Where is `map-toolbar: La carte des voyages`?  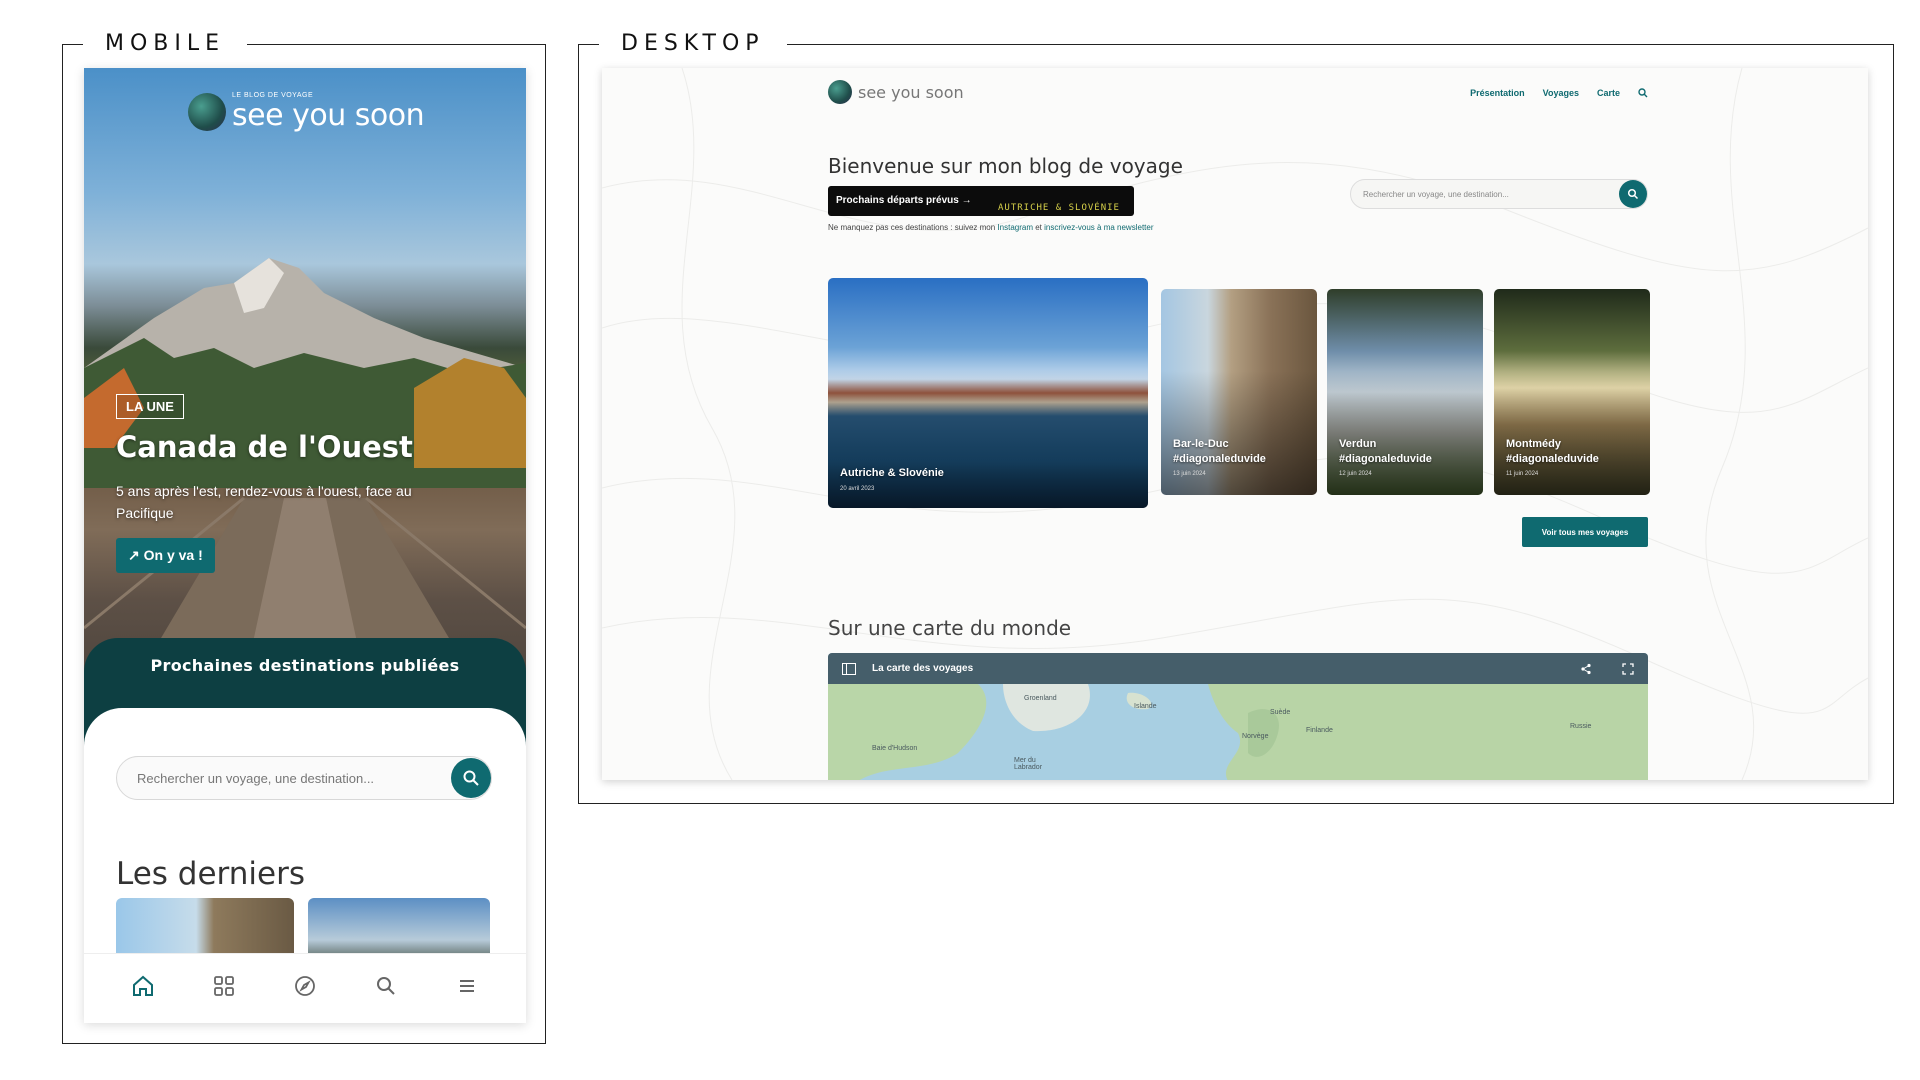 map-toolbar: La carte des voyages is located at coordinates (1238, 668).